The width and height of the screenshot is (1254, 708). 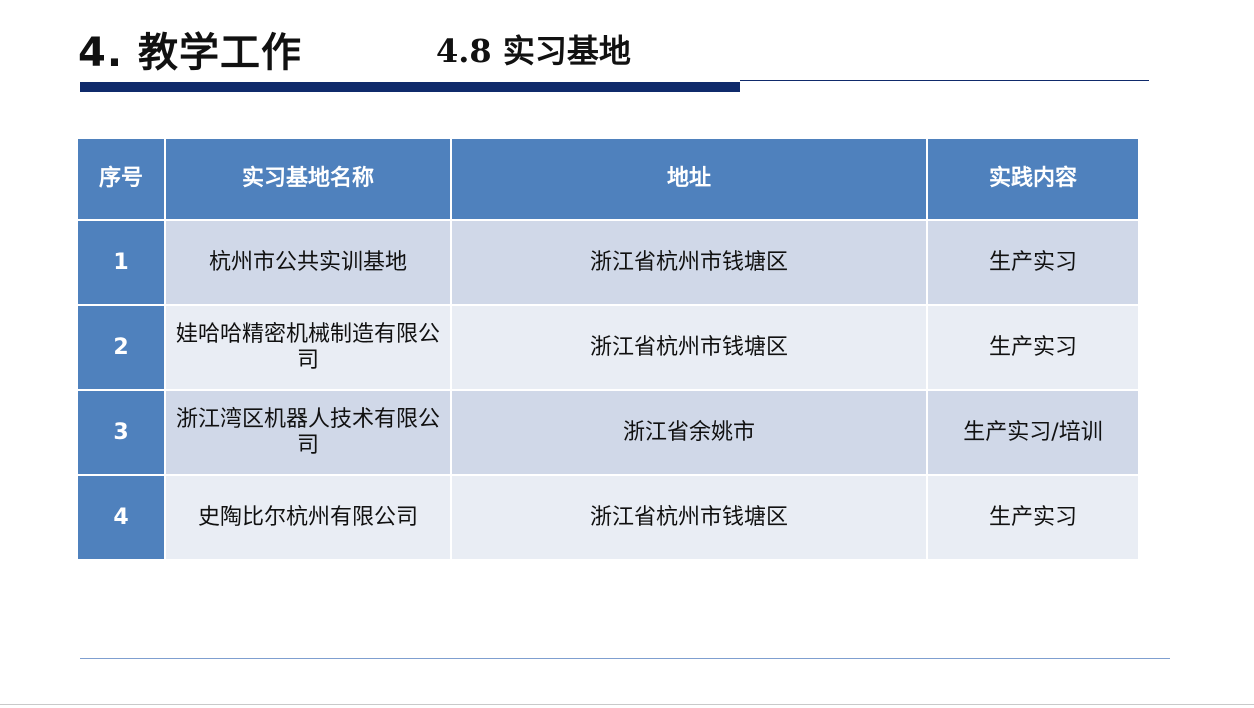 I want to click on page-bottom-divider, so click(x=627, y=704).